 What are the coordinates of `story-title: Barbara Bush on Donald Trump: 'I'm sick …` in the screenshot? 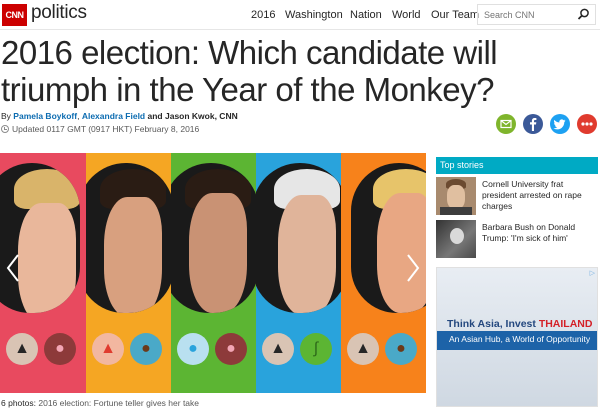 It's located at (540, 233).